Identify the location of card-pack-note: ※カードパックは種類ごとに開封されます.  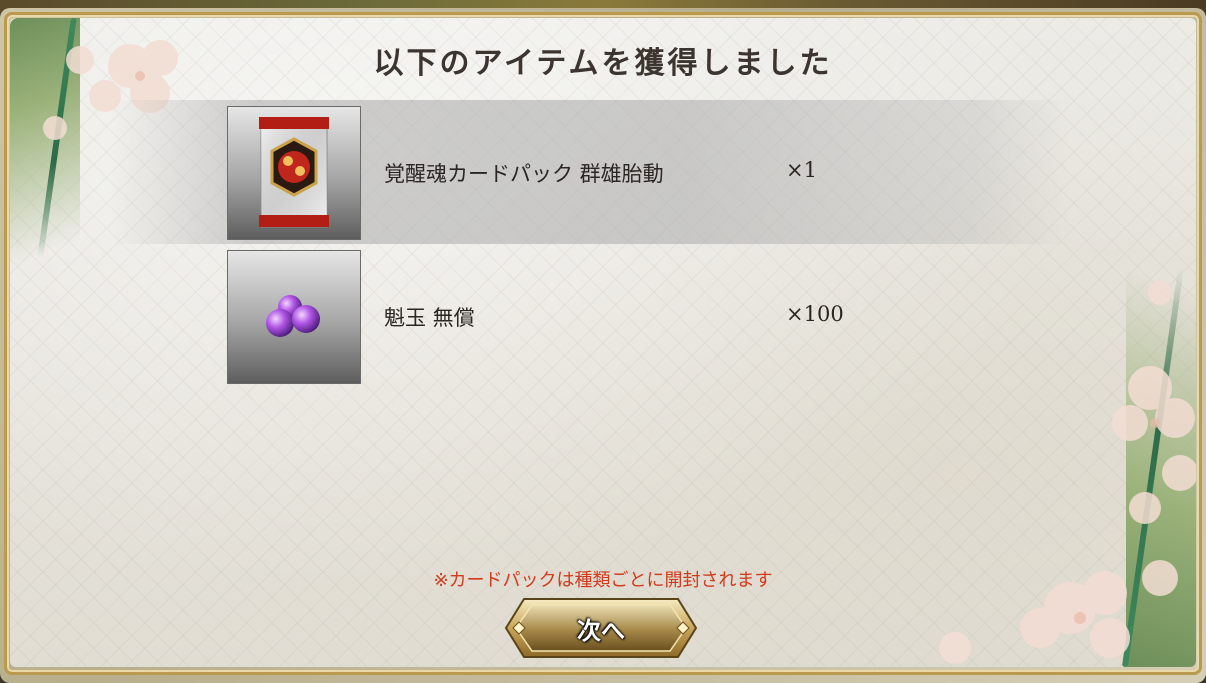
(603, 580).